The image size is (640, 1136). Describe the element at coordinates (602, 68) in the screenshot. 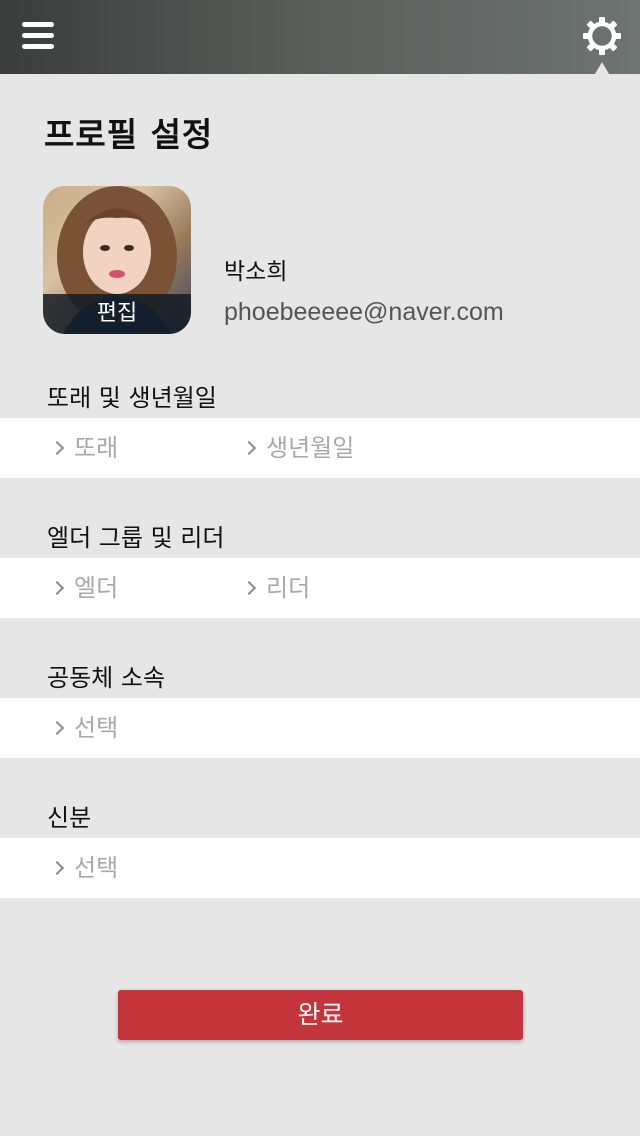

I see `settings-pointer` at that location.